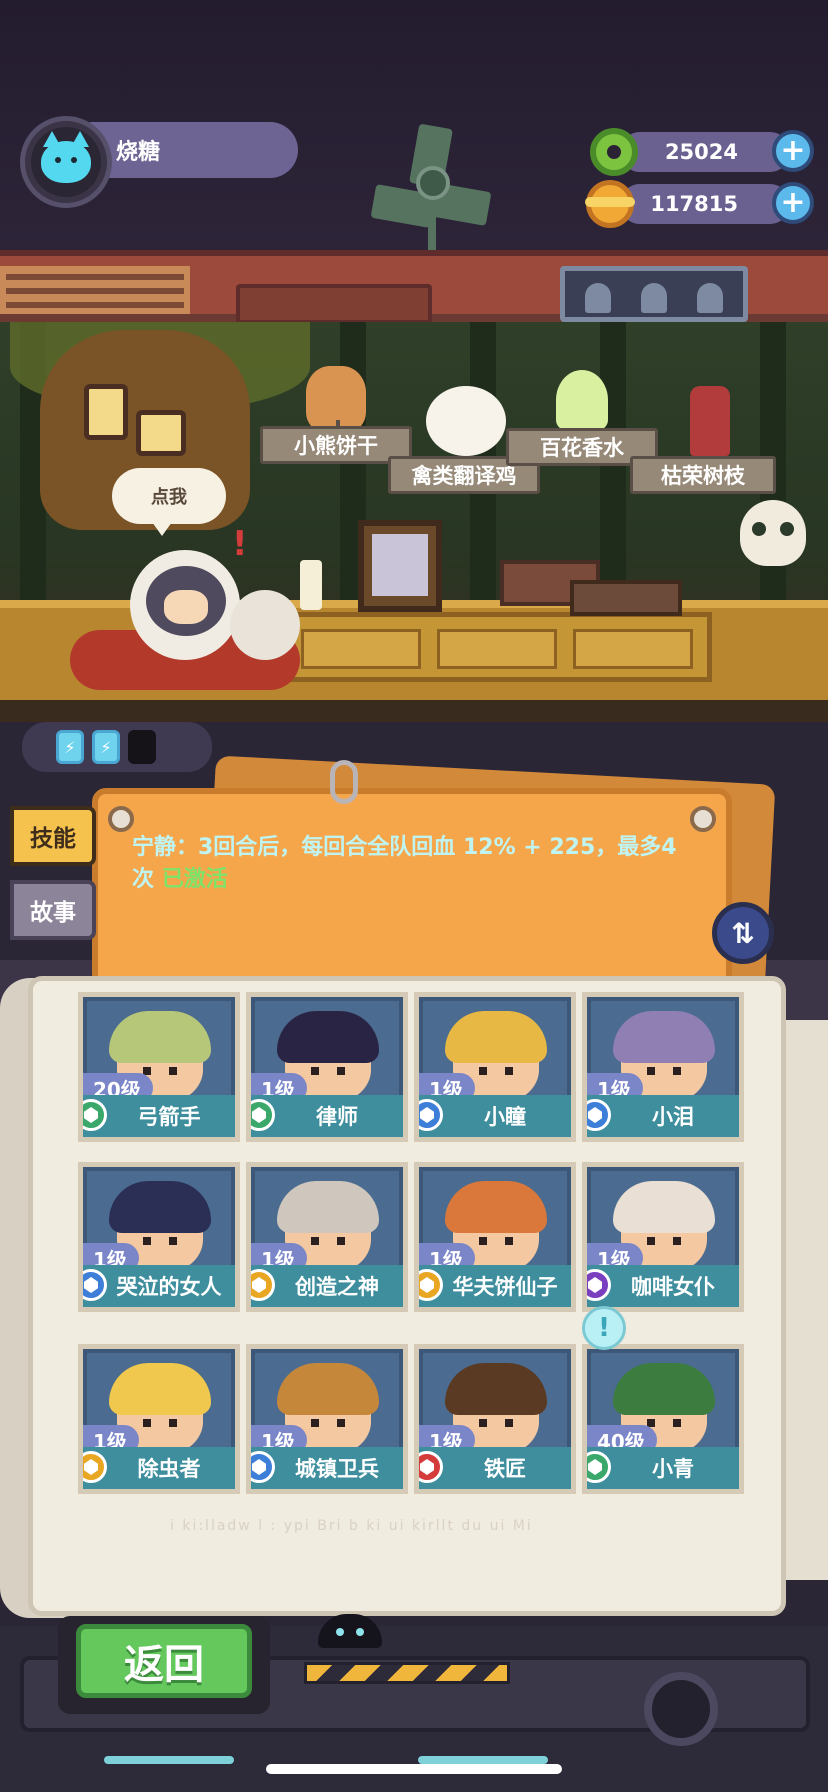 This screenshot has width=828, height=1792. What do you see at coordinates (626, 598) in the screenshot?
I see `treasure-chest` at bounding box center [626, 598].